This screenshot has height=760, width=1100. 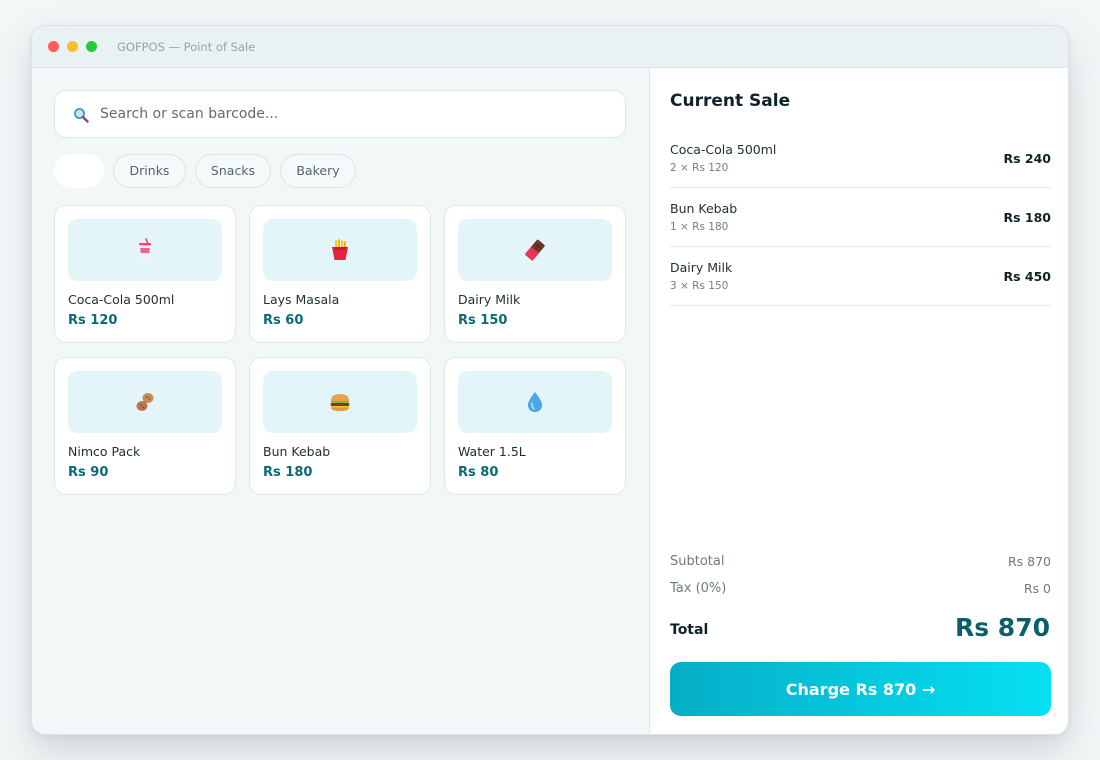 What do you see at coordinates (1002, 627) in the screenshot?
I see `total-value: Rs 870` at bounding box center [1002, 627].